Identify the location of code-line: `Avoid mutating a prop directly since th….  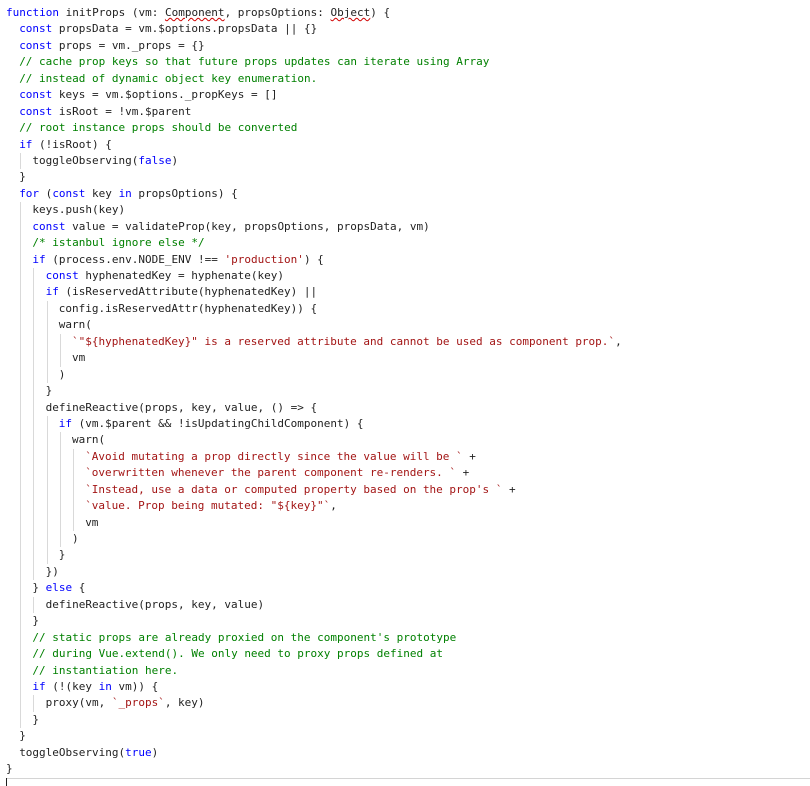
(406, 457).